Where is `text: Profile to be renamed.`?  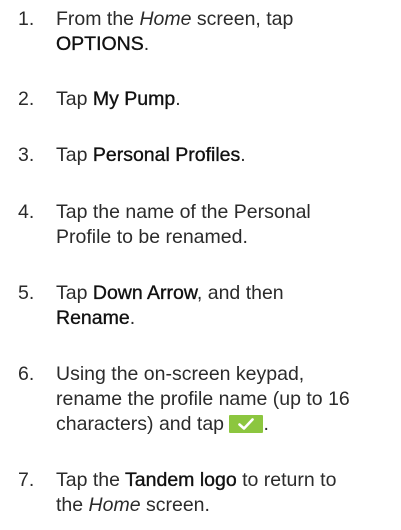
text: Profile to be renamed. is located at coordinates (152, 237).